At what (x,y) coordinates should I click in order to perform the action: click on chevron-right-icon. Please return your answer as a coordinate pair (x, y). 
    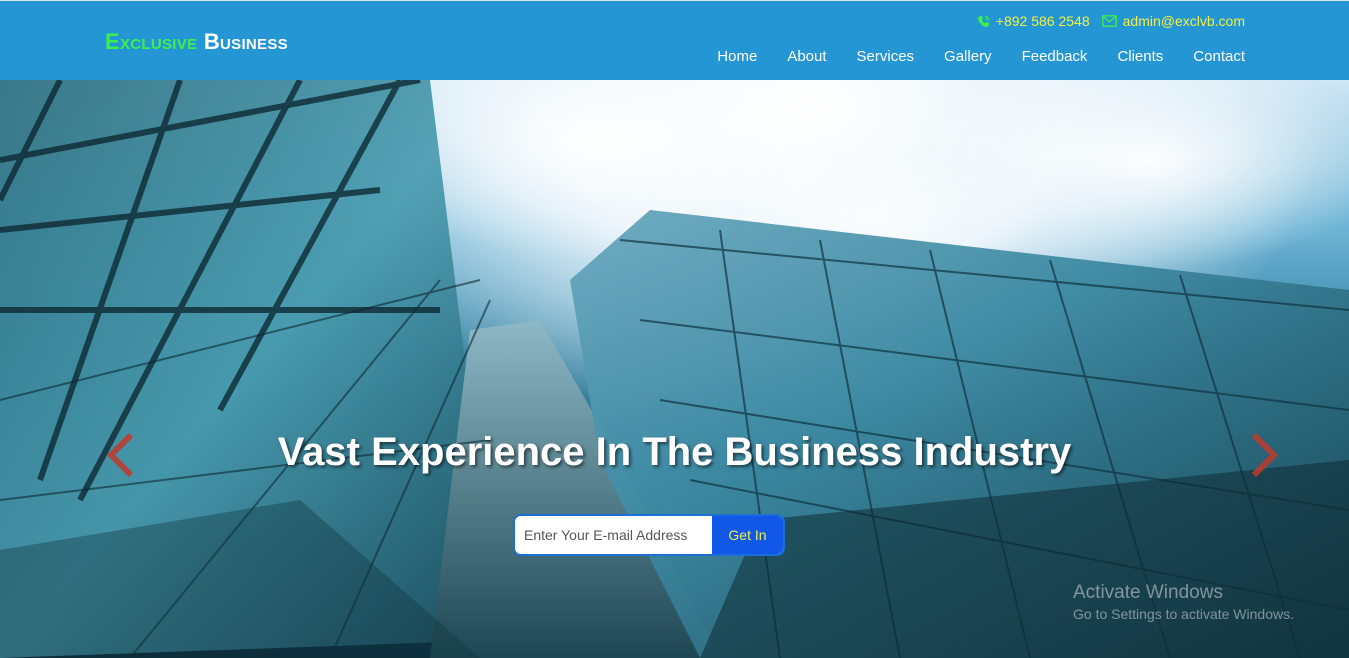
    Looking at the image, I should click on (1265, 455).